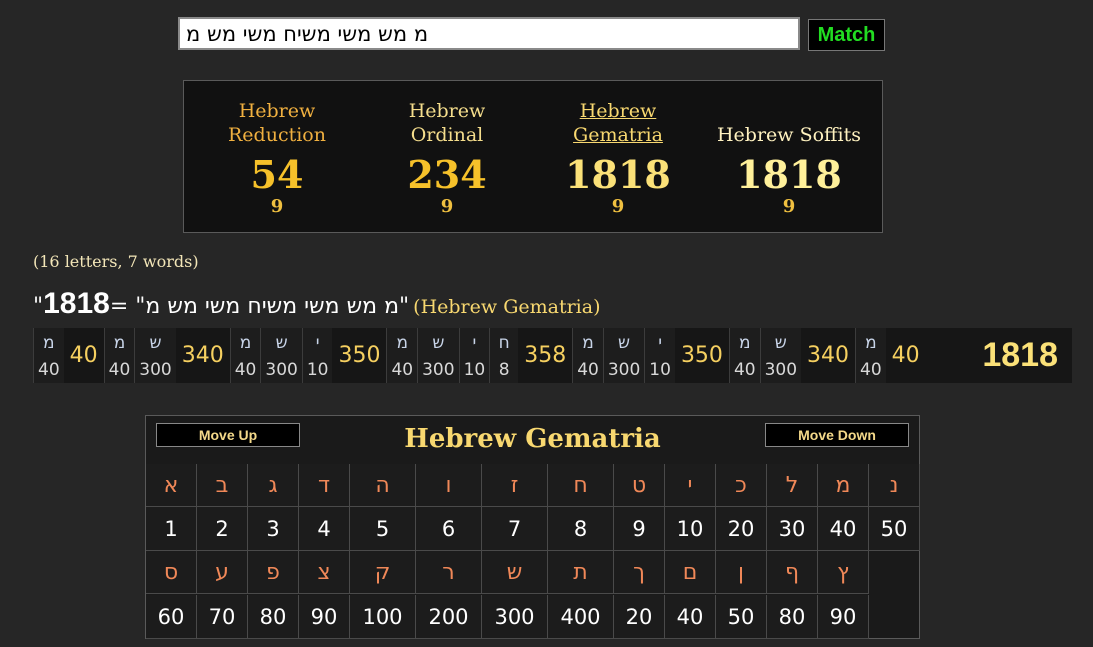 The width and height of the screenshot is (1093, 647). What do you see at coordinates (789, 135) in the screenshot?
I see `cipher-name: Hebrew Soffits` at bounding box center [789, 135].